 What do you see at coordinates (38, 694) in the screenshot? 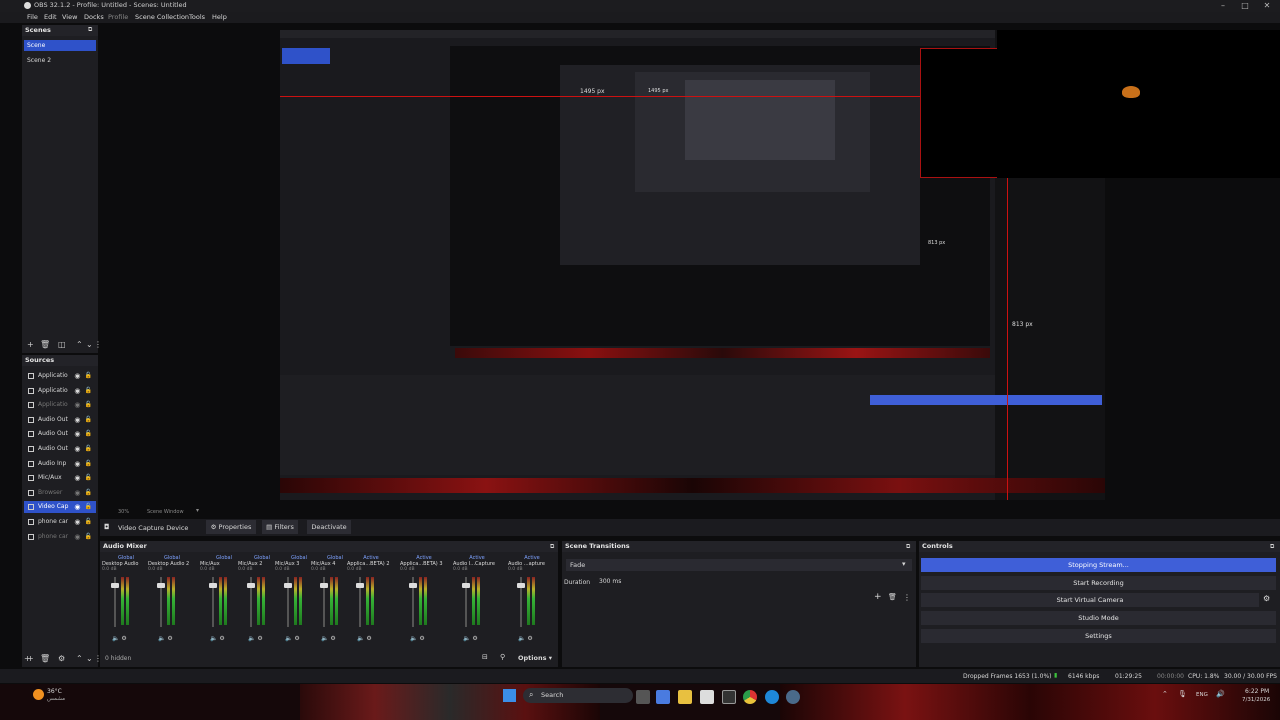
I see `weather-icon` at bounding box center [38, 694].